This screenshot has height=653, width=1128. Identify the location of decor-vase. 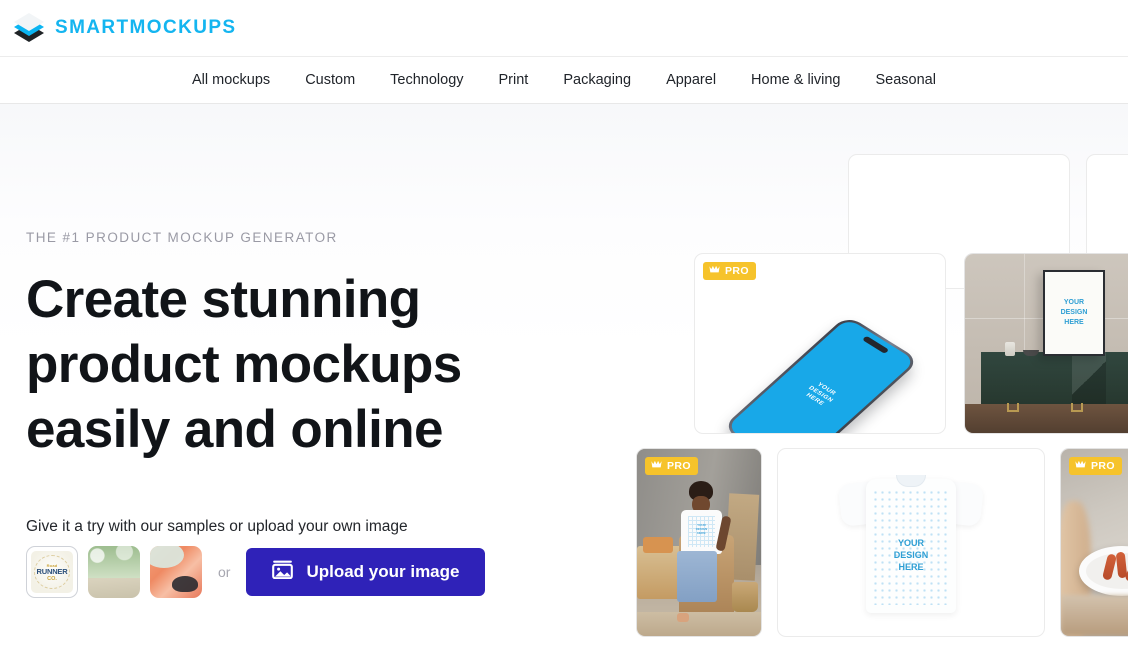
(1010, 349).